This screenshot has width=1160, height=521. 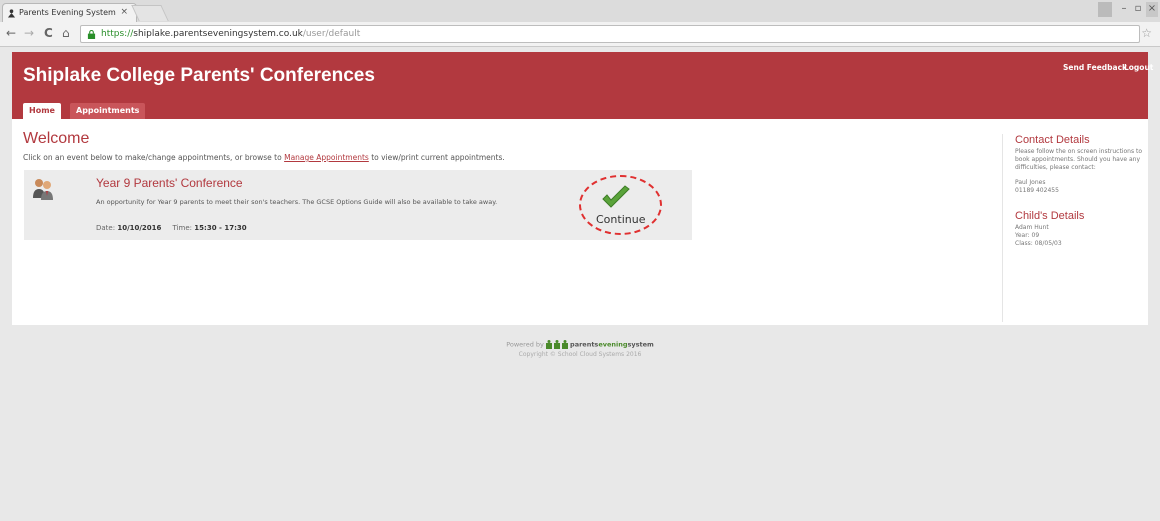 What do you see at coordinates (1138, 9) in the screenshot?
I see `maximize-icon: ▫` at bounding box center [1138, 9].